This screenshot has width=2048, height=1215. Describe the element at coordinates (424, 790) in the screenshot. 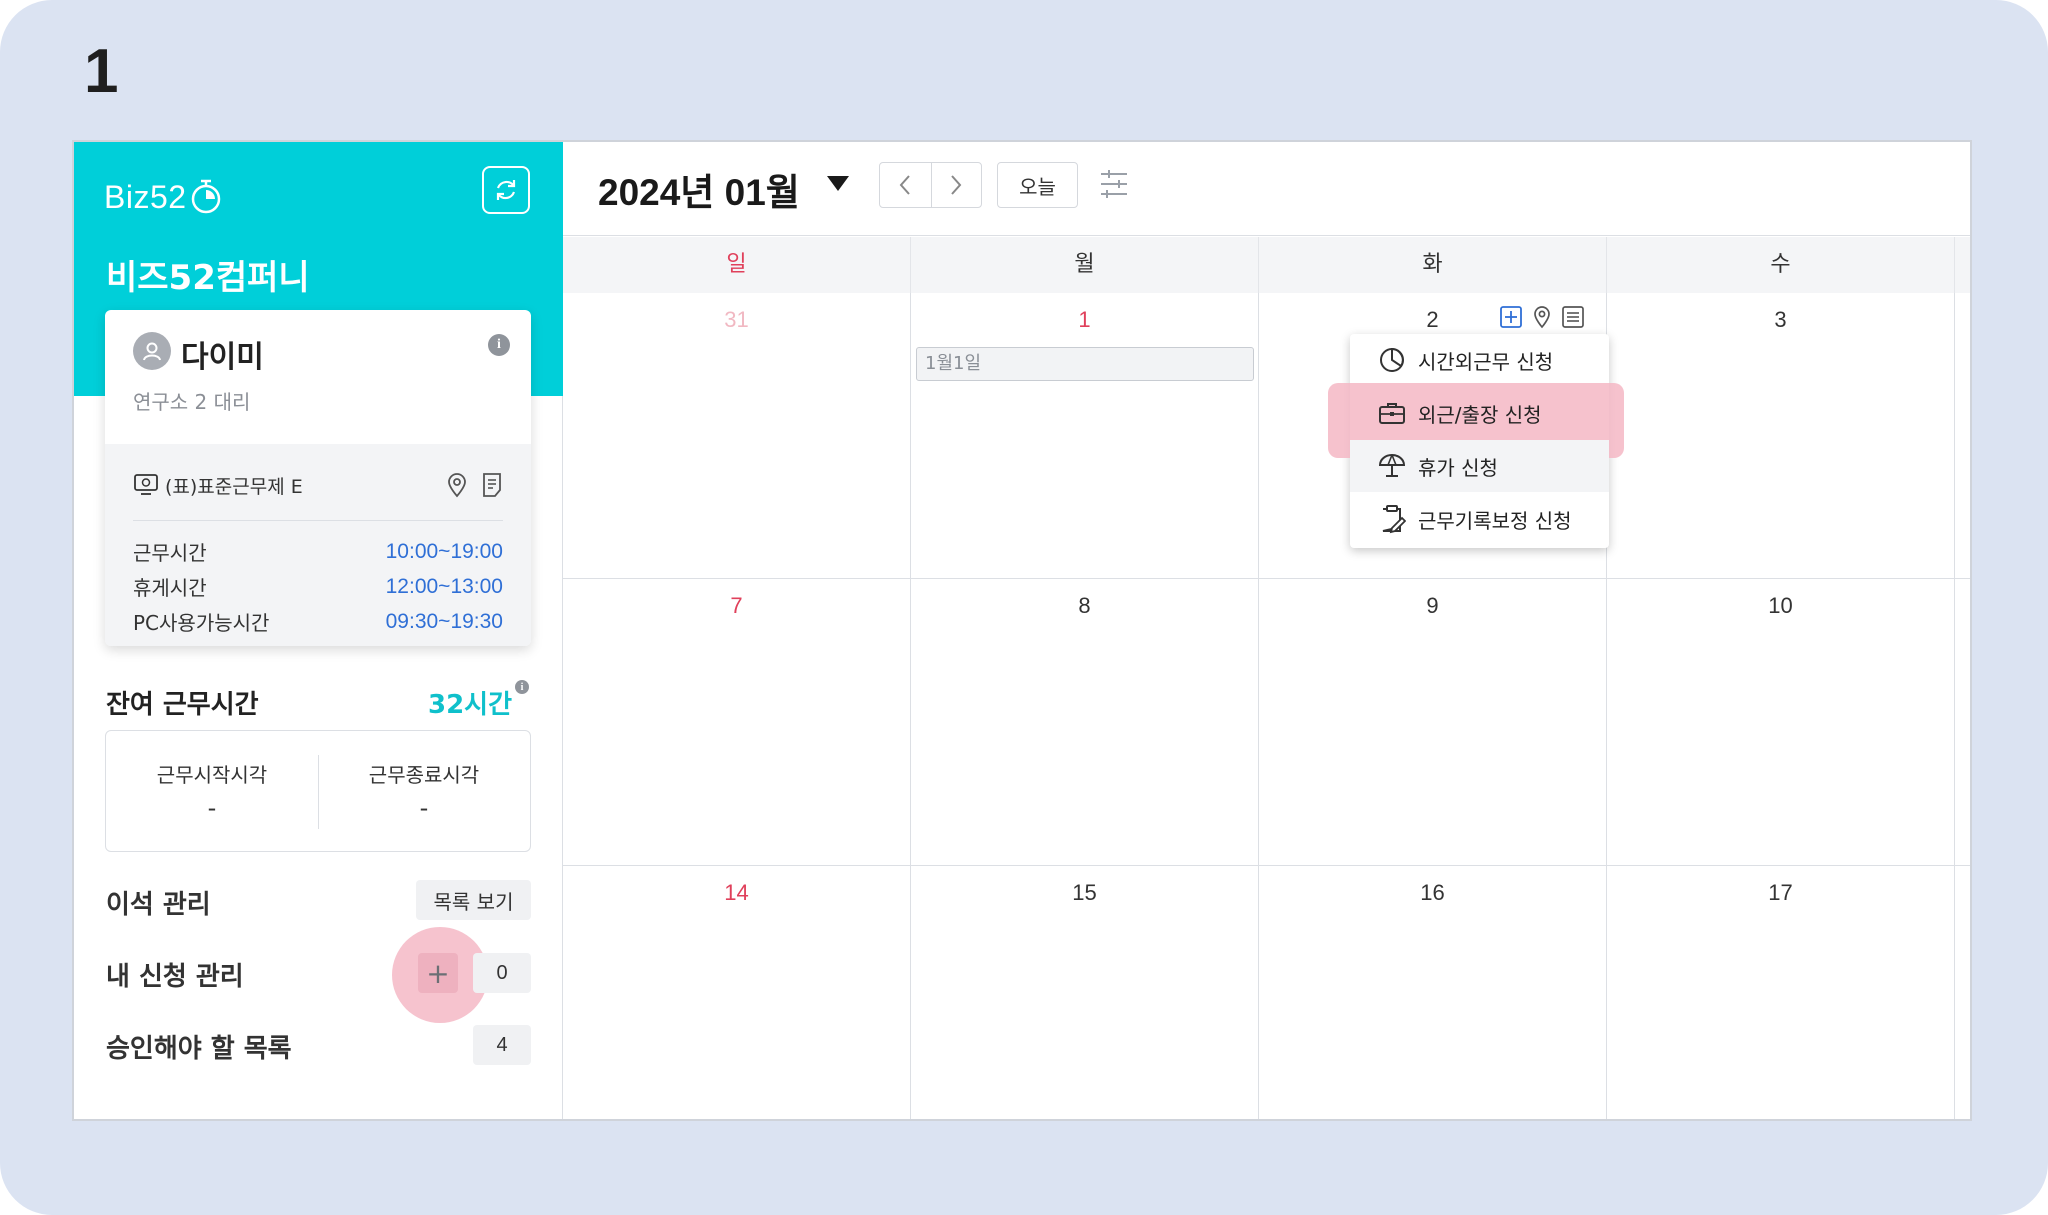

I see `work-end: 근무종료시각 -` at that location.